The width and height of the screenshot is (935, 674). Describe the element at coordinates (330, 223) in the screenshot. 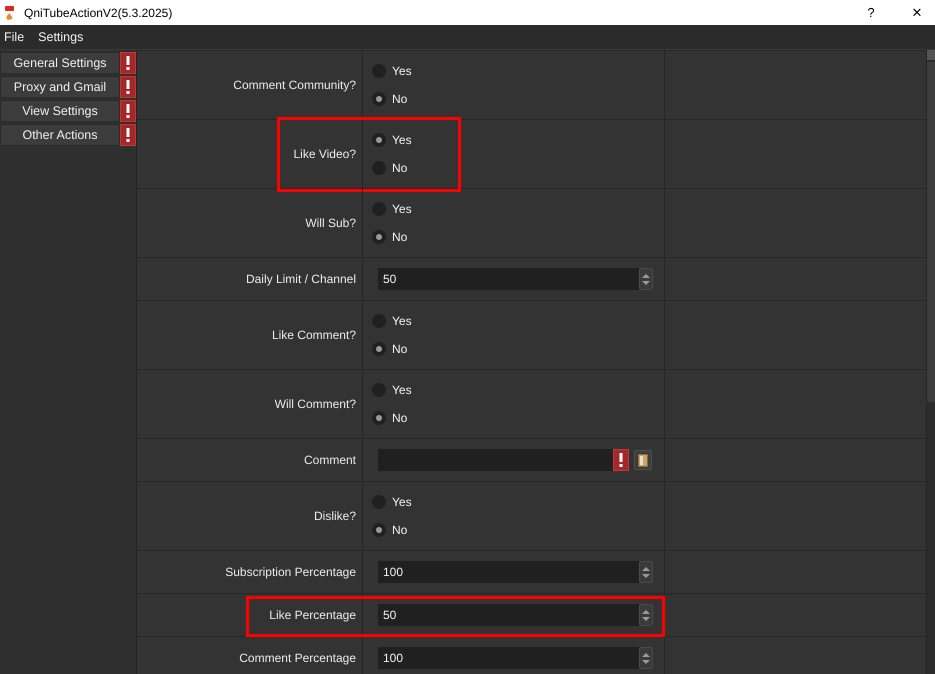

I see `setting-label: Will Sub?` at that location.